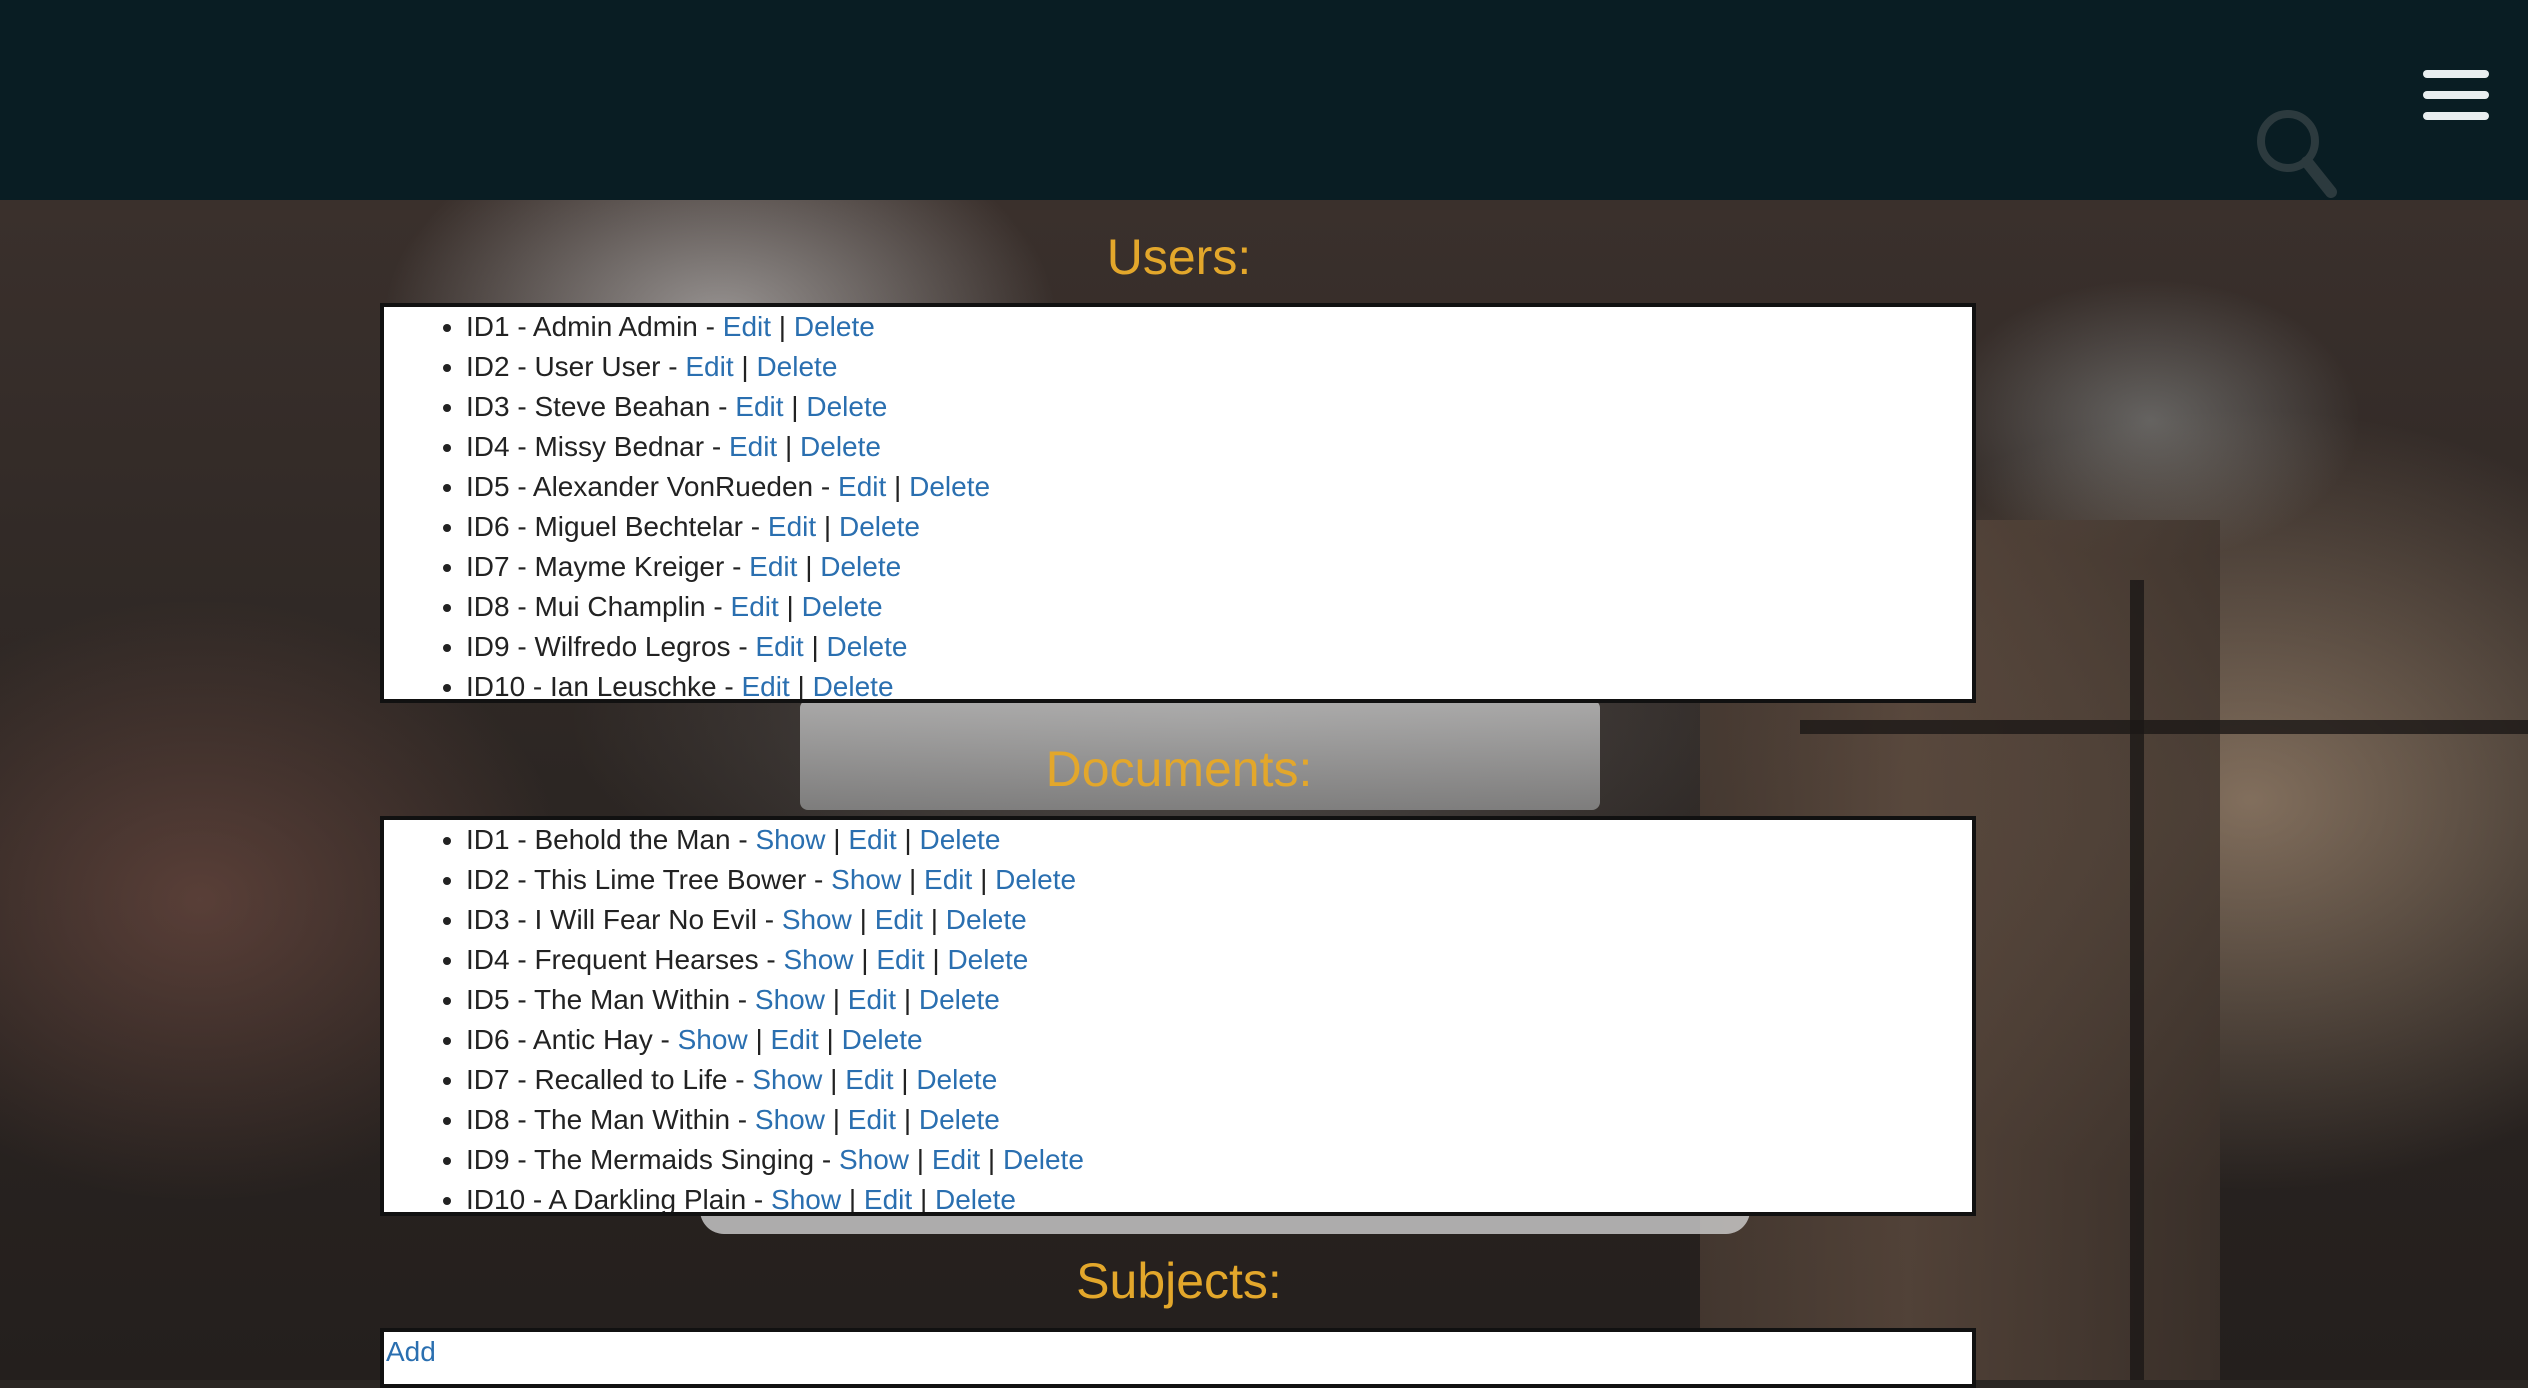 This screenshot has width=2528, height=1388. I want to click on document-list-item: ID6 - Antic Hay - Show | Edit | Delete, so click(1219, 1040).